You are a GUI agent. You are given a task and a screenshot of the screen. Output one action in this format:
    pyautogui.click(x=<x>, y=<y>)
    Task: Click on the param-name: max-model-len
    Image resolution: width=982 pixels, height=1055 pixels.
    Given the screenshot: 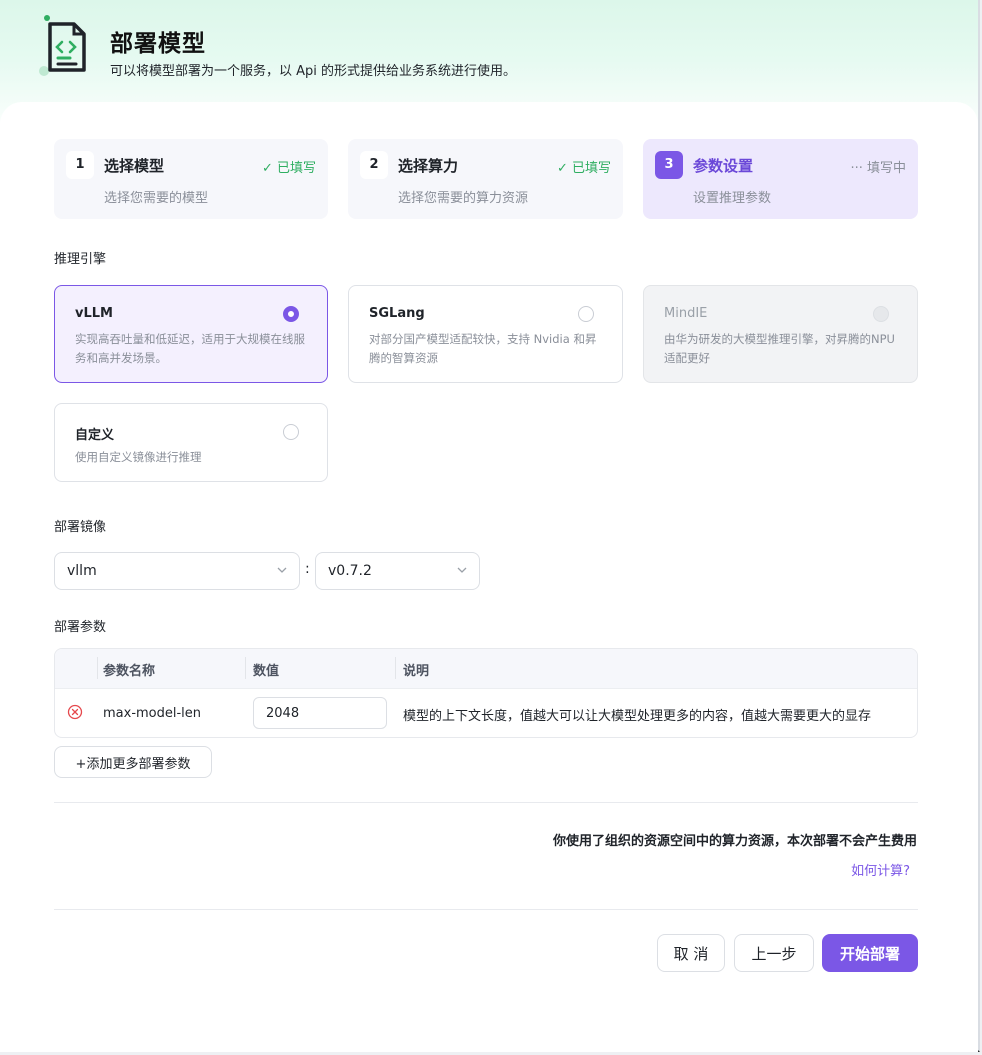 What is the action you would take?
    pyautogui.click(x=152, y=713)
    